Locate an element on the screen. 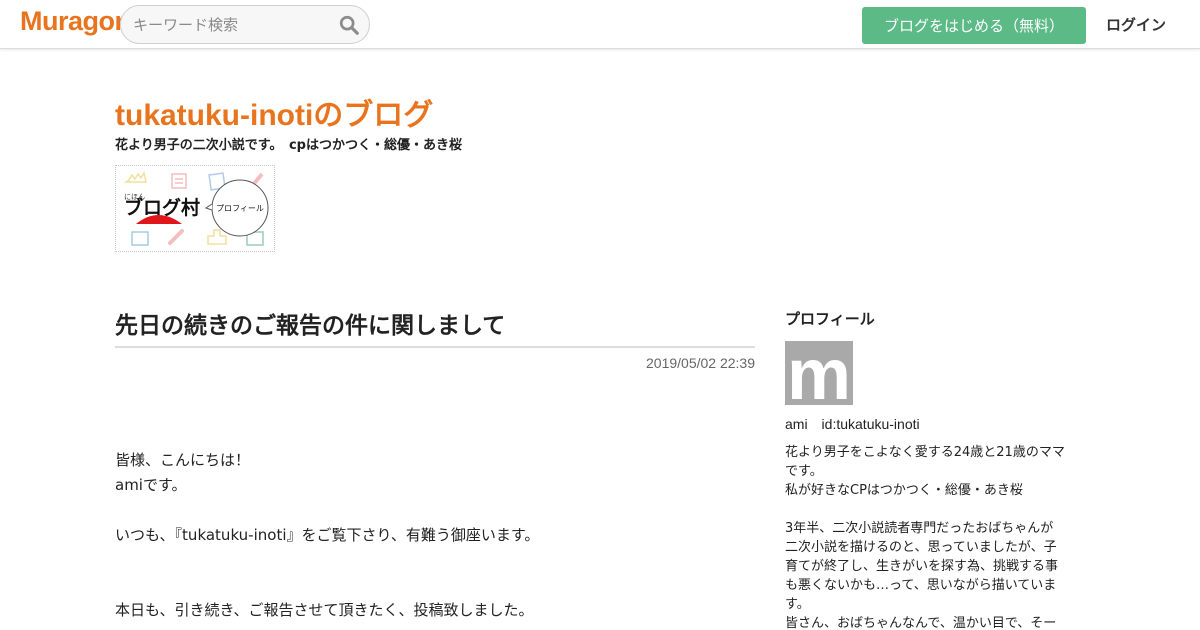 The height and width of the screenshot is (630, 1200). bio-line: 私が好きなCPはつかつく・総優・あき桜 is located at coordinates (904, 490).